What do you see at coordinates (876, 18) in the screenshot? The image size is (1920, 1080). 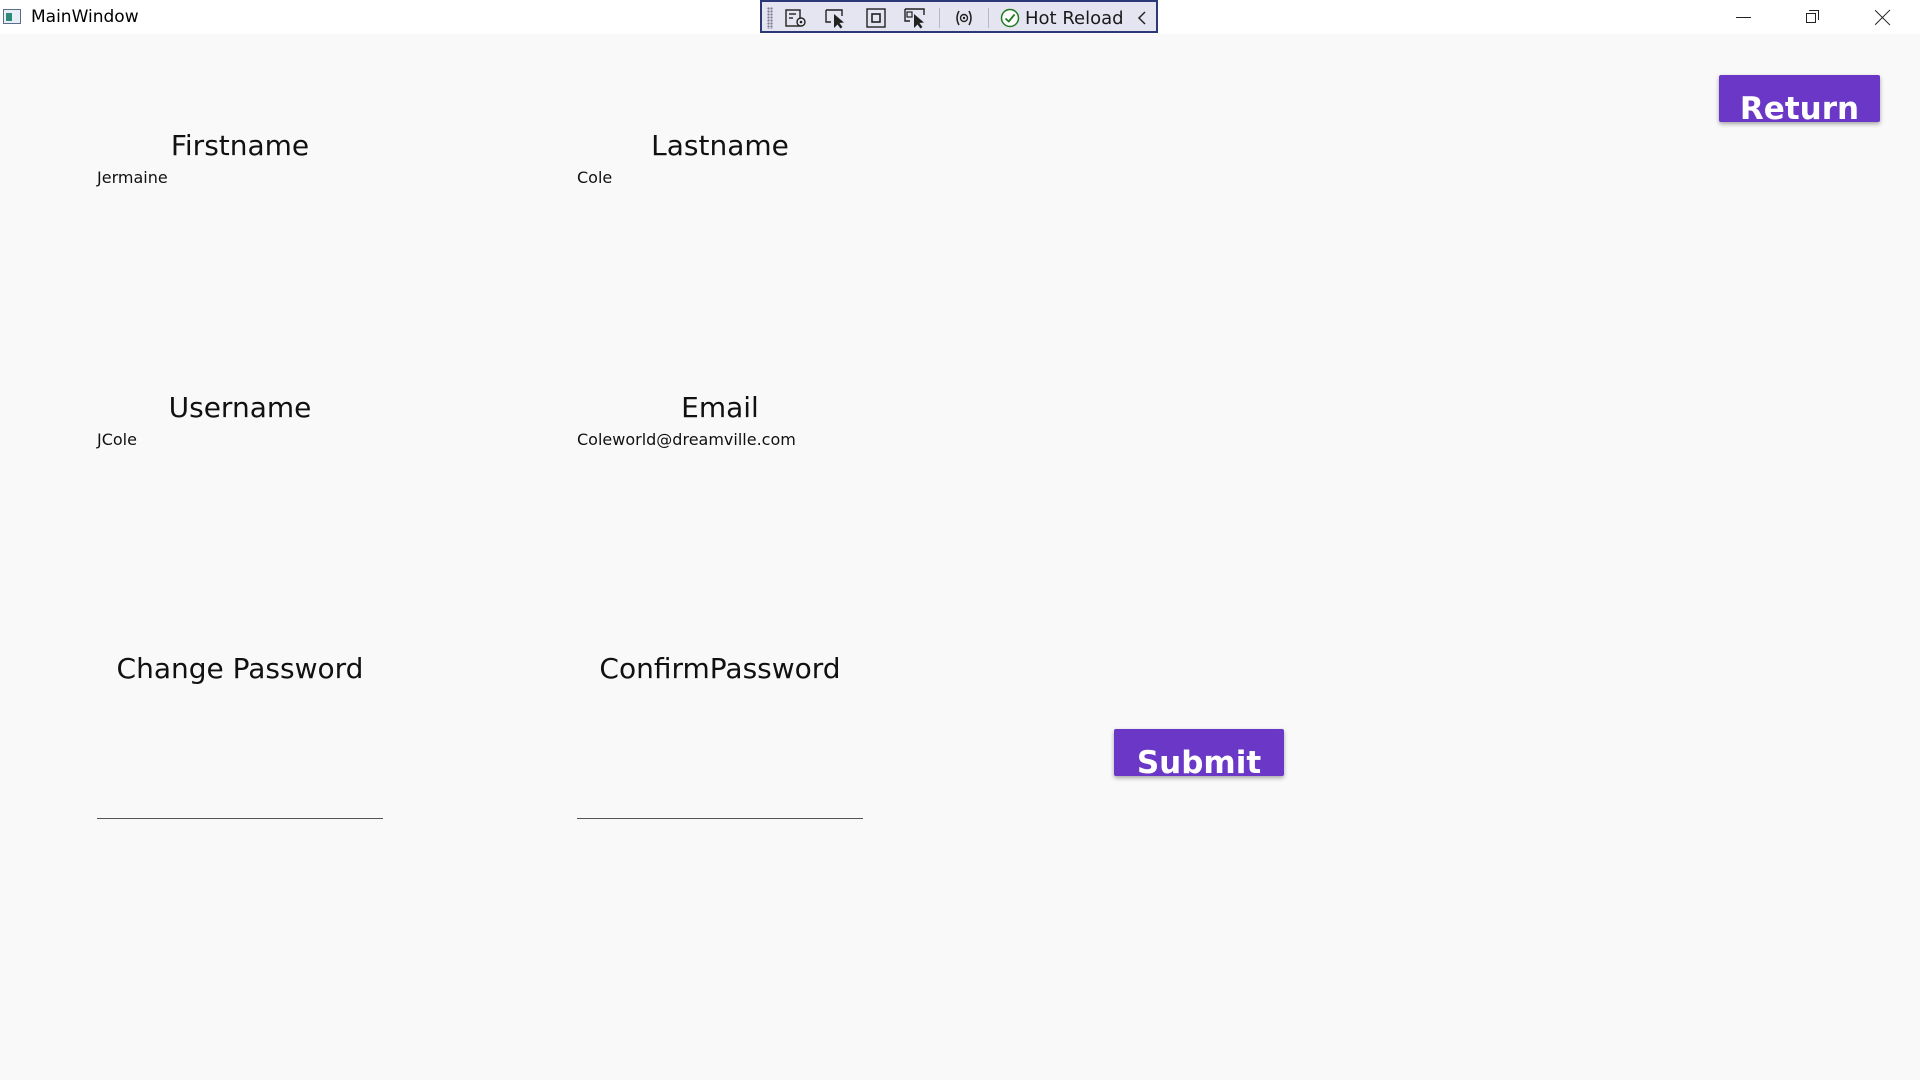 I see `display-layout-adorners-icon` at bounding box center [876, 18].